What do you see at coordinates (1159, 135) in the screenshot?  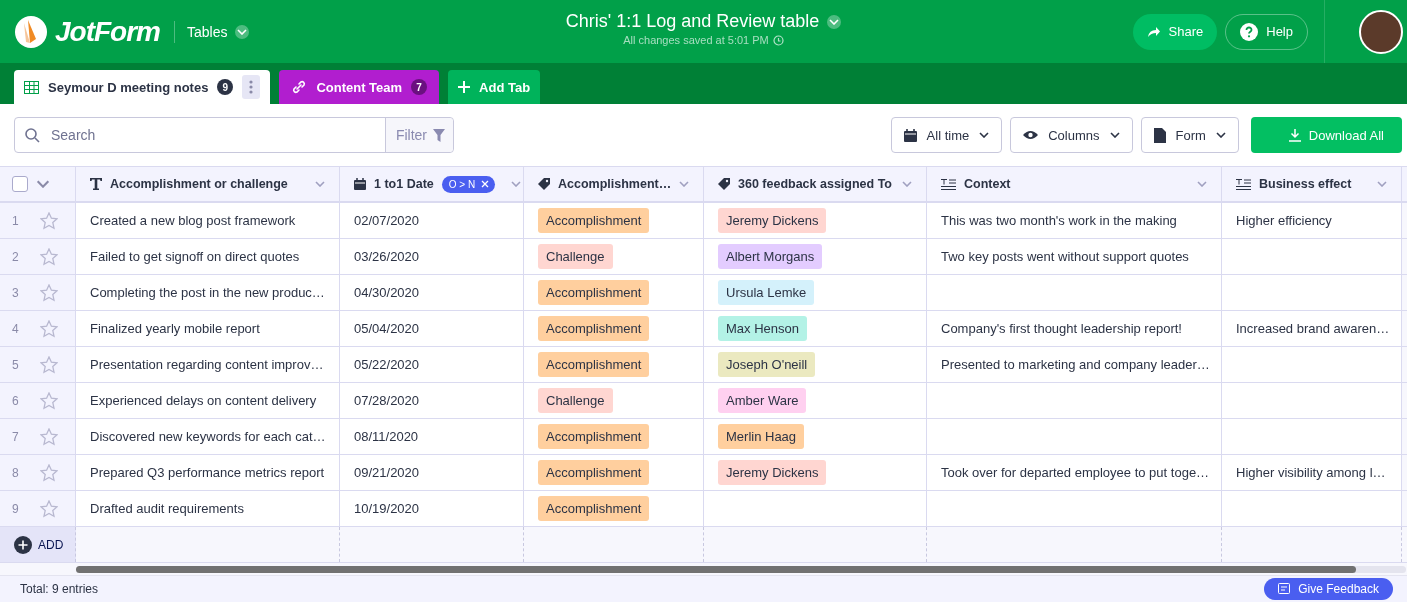 I see `document-icon` at bounding box center [1159, 135].